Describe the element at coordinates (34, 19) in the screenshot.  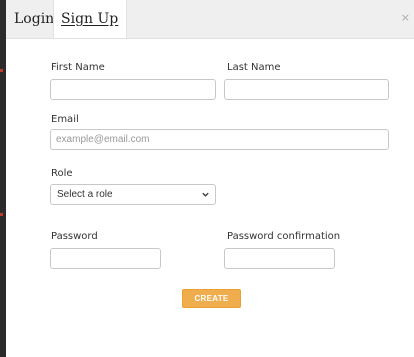
I see `tab-login: Login` at that location.